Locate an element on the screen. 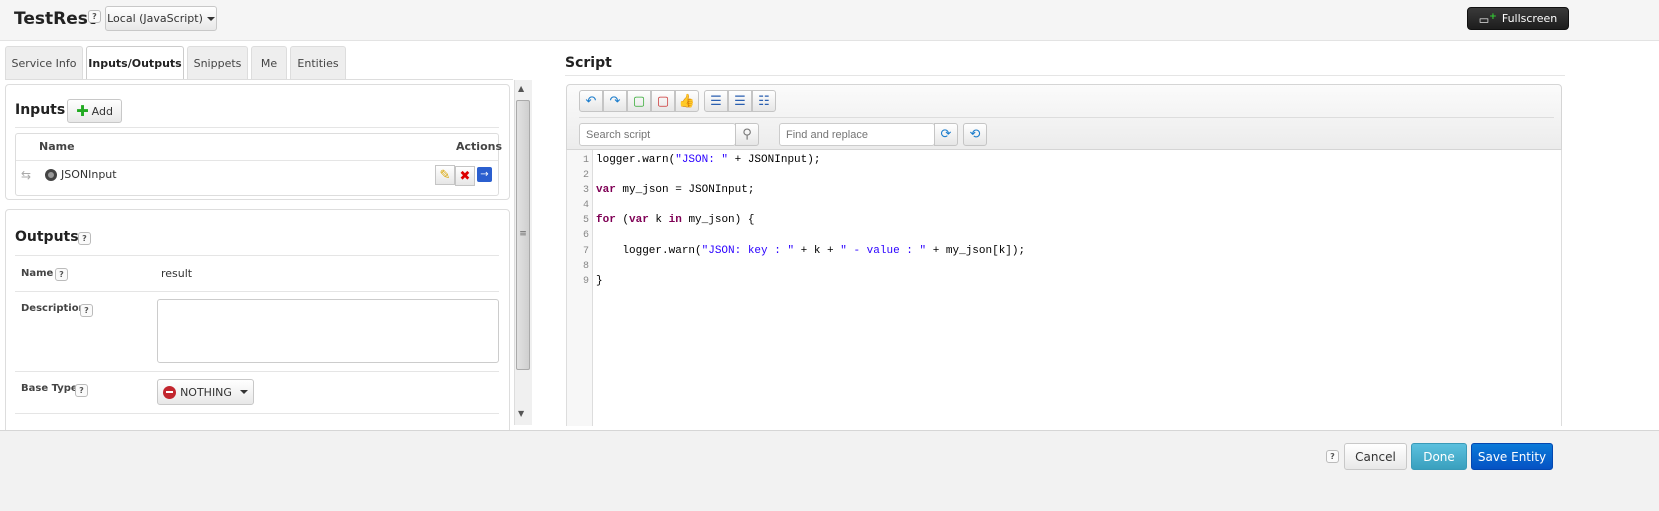  input-name: JSONInput is located at coordinates (89, 174).